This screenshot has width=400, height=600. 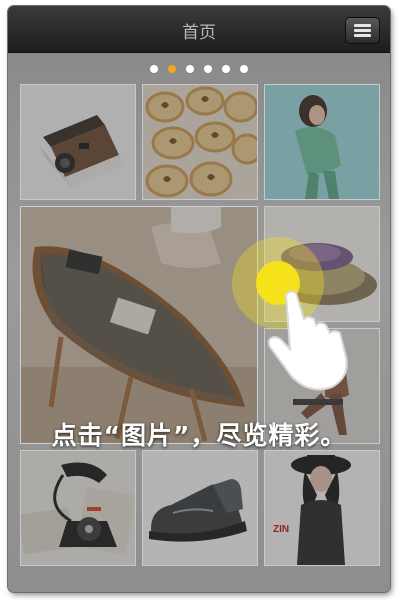 I want to click on tap-hint, so click(x=303, y=313).